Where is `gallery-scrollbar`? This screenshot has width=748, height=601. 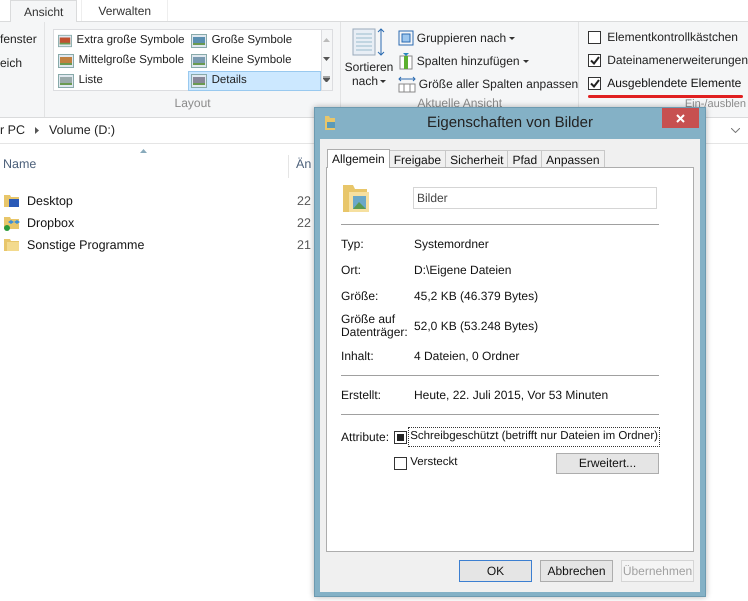 gallery-scrollbar is located at coordinates (326, 60).